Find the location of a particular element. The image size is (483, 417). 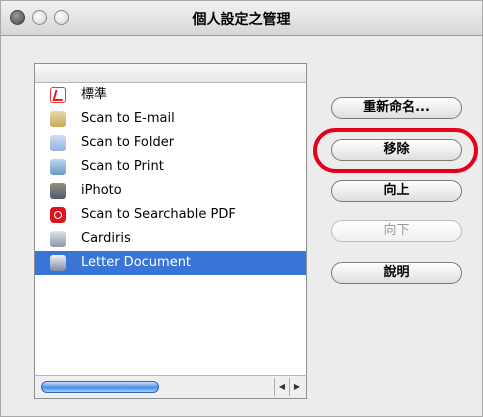

list-item-label: Scan to Print is located at coordinates (122, 166).